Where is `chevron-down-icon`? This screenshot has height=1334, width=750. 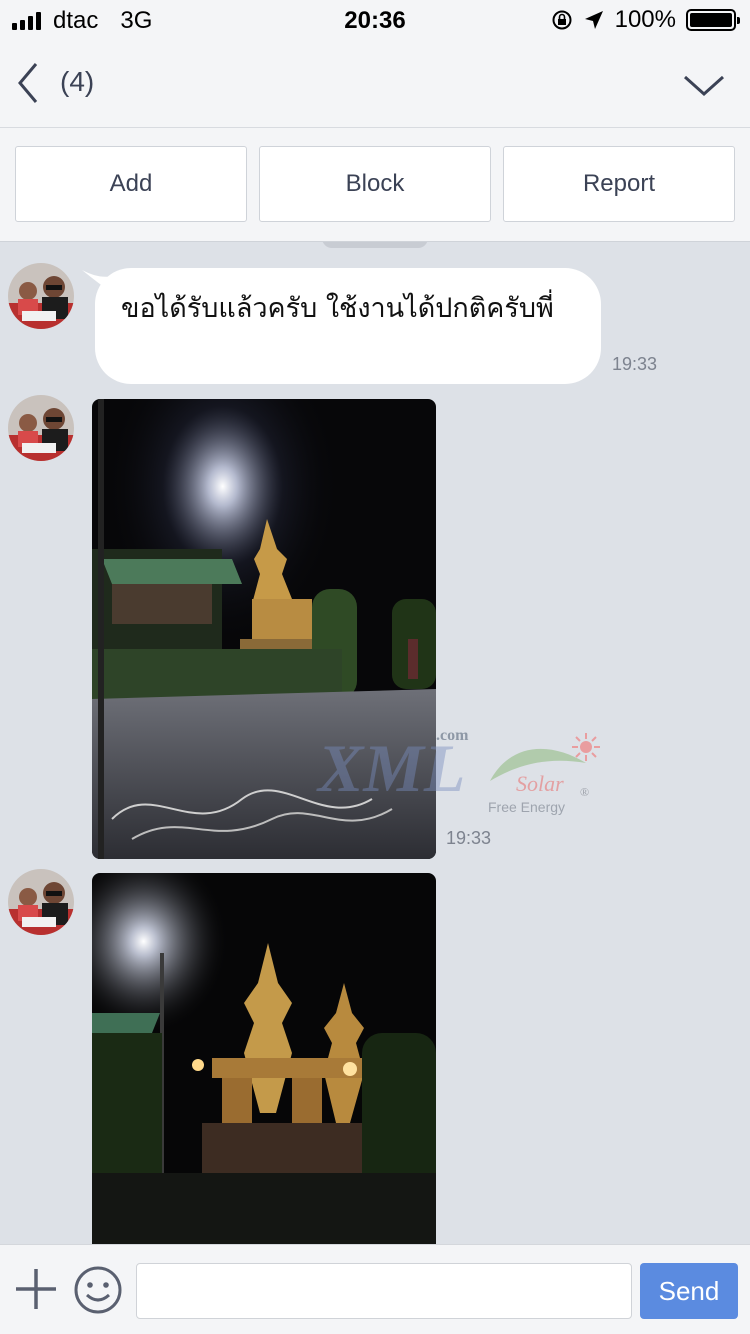 chevron-down-icon is located at coordinates (704, 85).